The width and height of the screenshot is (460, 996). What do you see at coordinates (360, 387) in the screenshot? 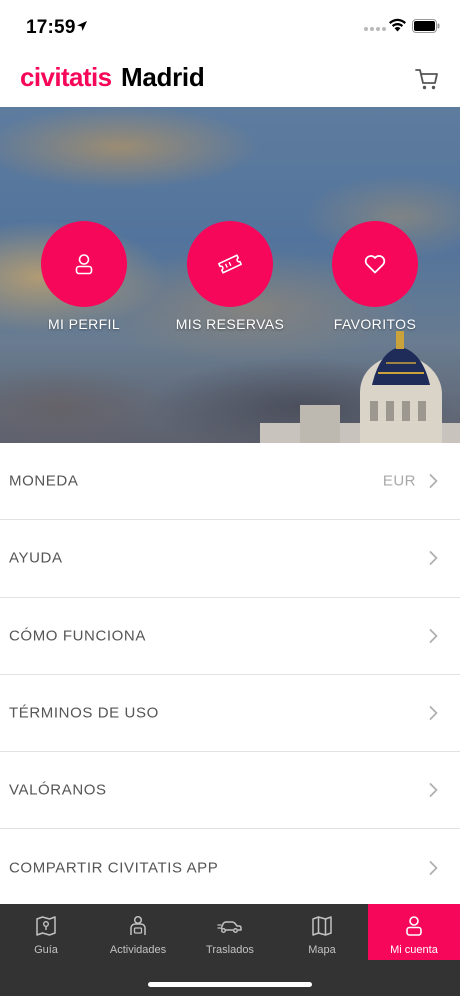
I see `building-silhouette` at bounding box center [360, 387].